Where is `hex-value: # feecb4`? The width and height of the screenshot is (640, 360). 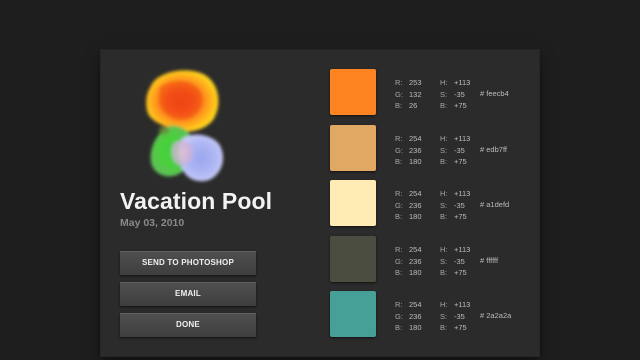 hex-value: # feecb4 is located at coordinates (494, 93).